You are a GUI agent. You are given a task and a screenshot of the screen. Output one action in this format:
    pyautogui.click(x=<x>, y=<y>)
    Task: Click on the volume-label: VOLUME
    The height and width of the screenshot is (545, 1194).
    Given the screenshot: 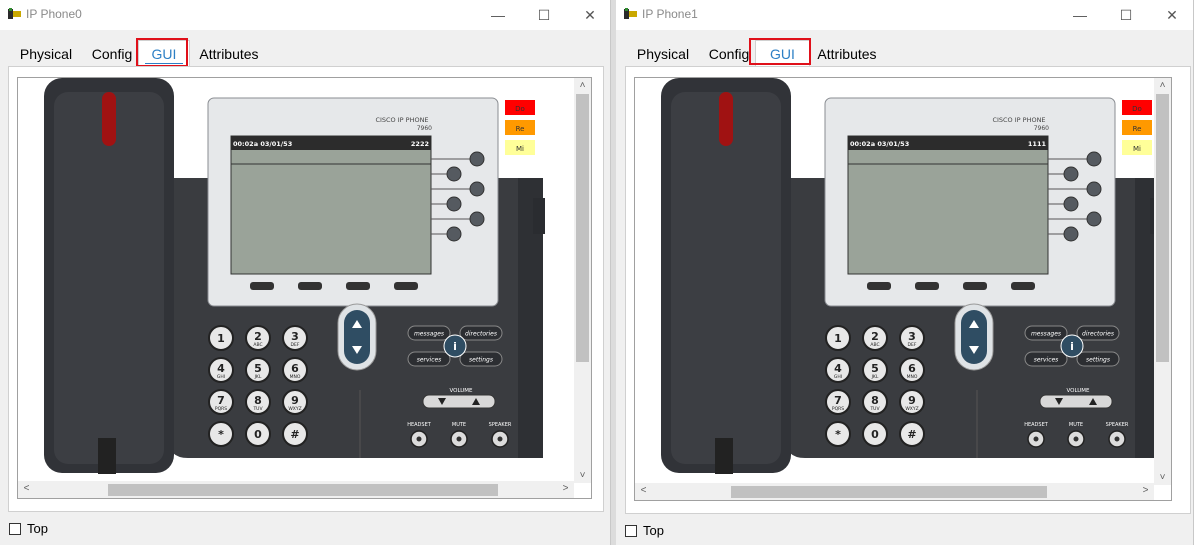 What is the action you would take?
    pyautogui.click(x=1078, y=391)
    